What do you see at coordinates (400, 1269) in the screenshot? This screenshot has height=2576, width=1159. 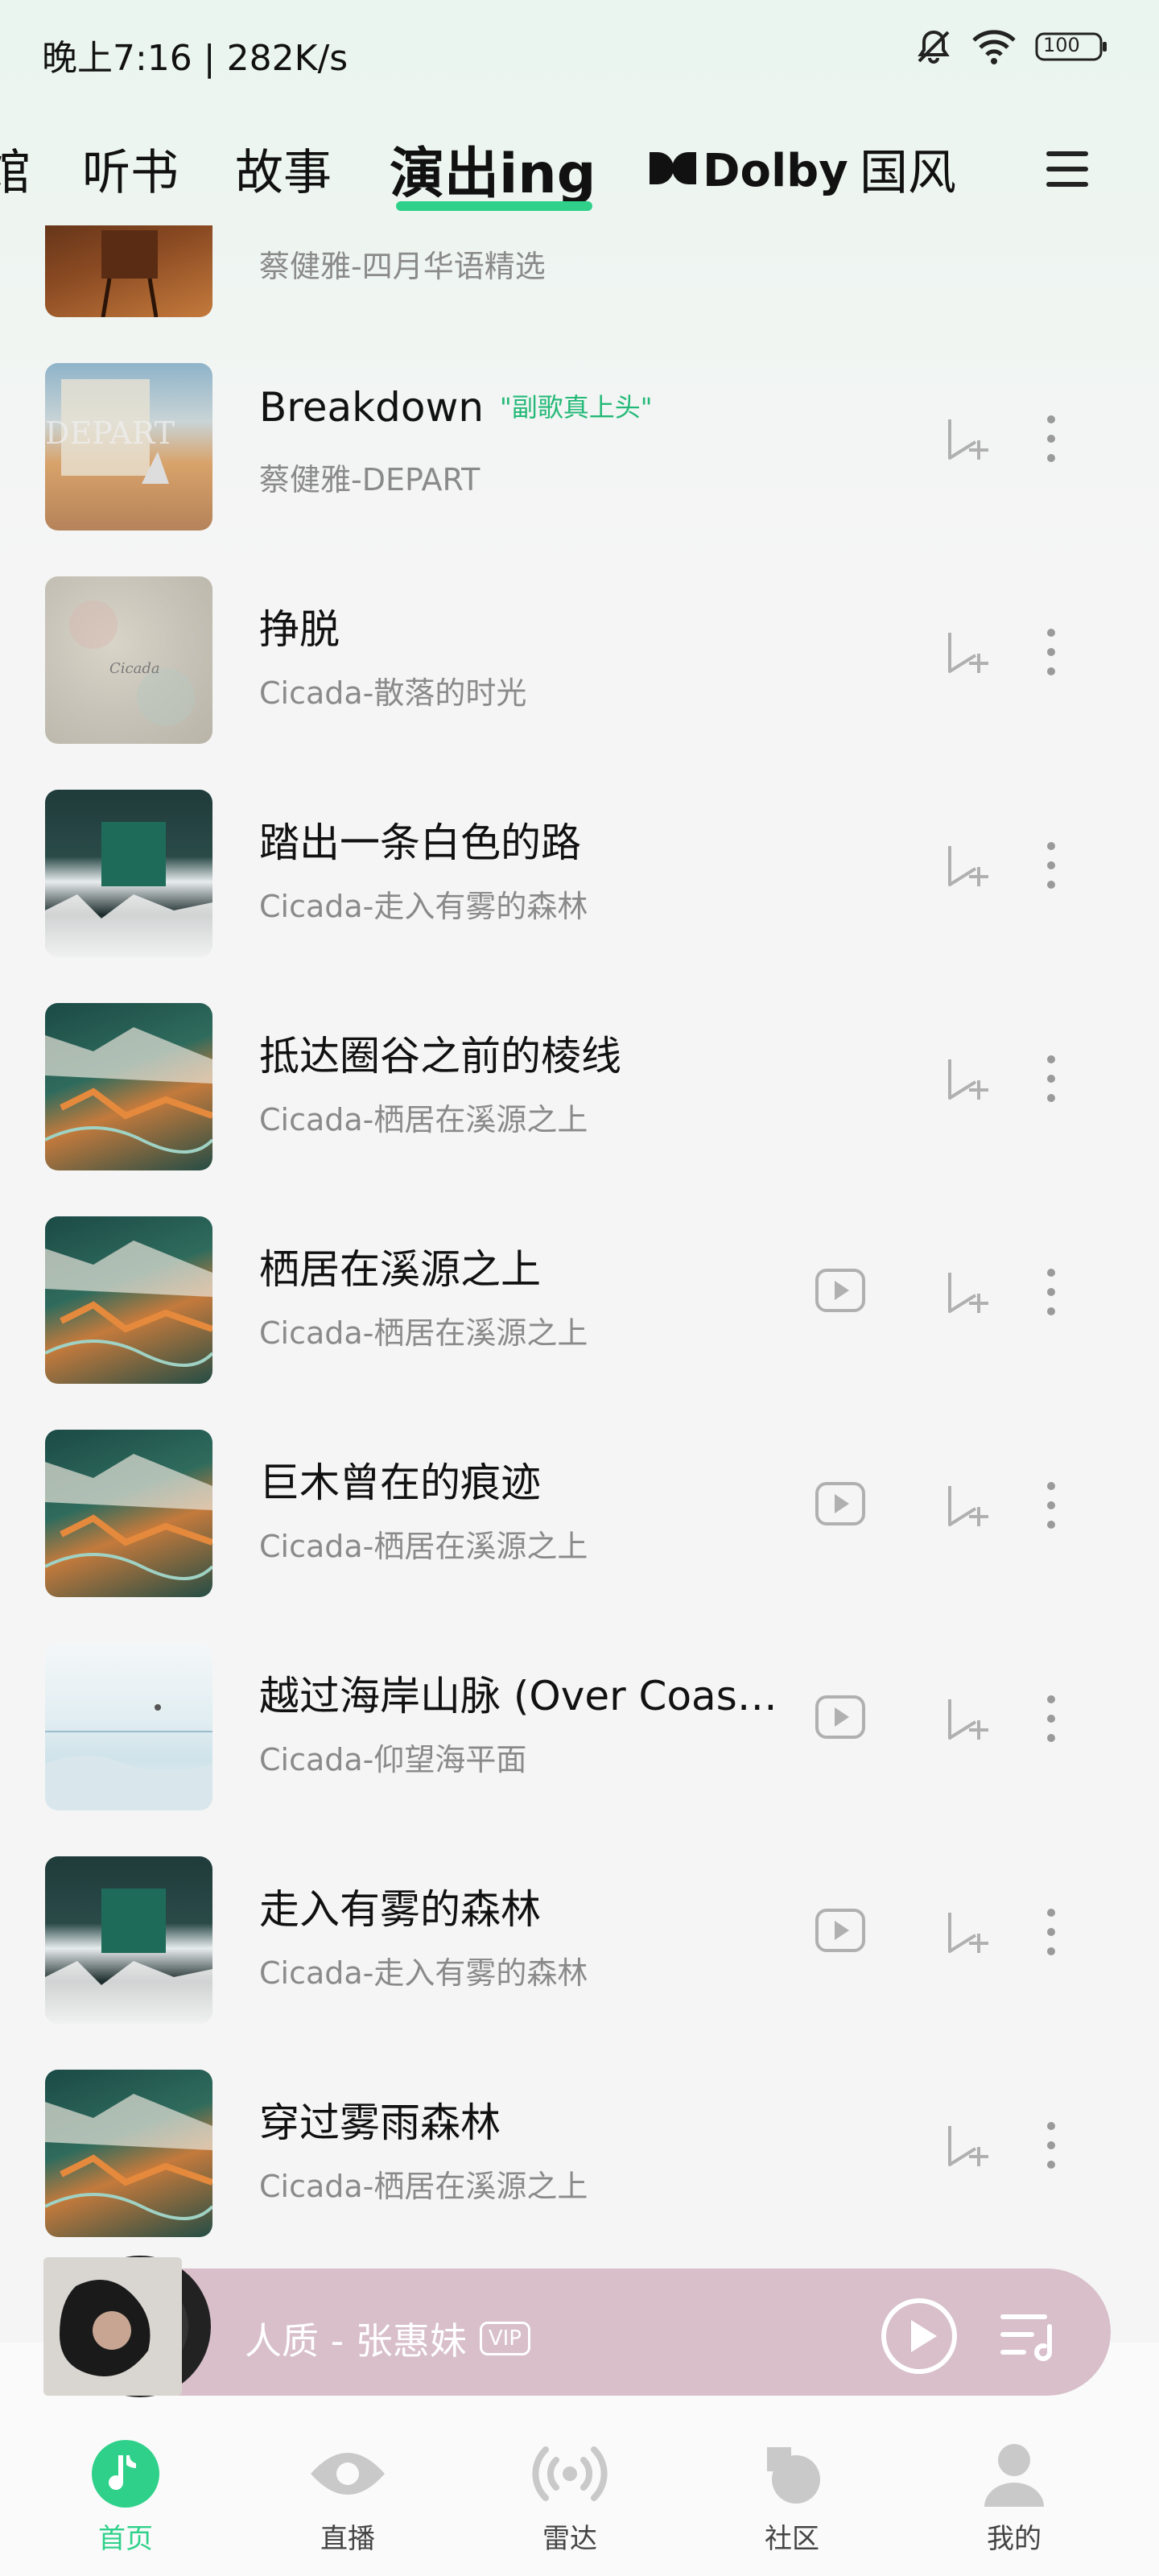 I see `song-title: 栖居在溪源之上` at bounding box center [400, 1269].